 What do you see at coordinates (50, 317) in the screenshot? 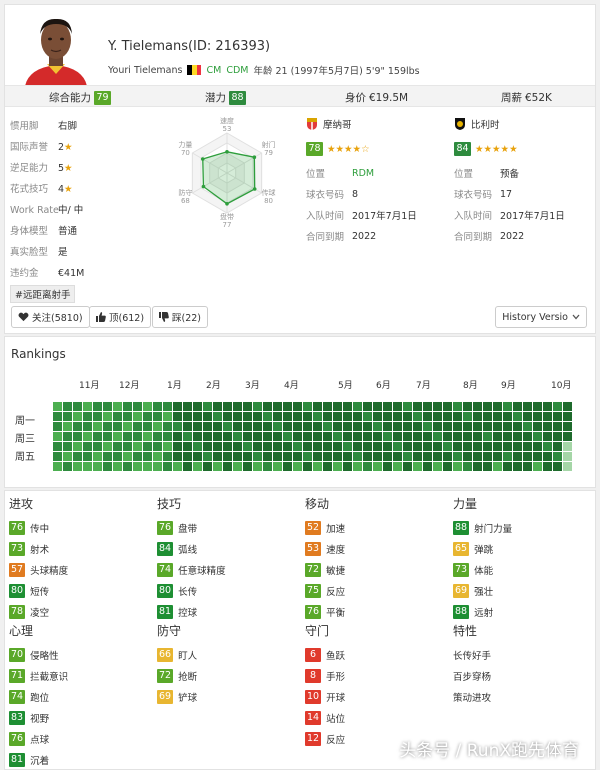
I see `follow-button: 关注(5810)` at bounding box center [50, 317].